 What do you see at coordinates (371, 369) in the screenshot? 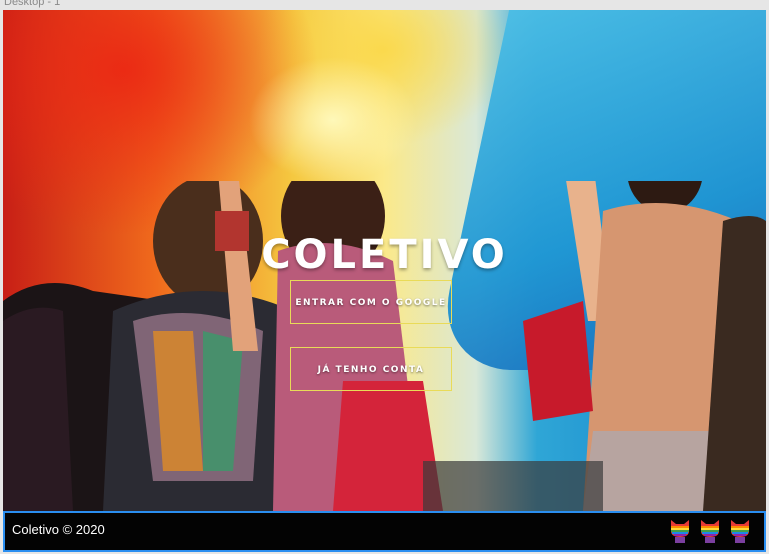
I see `existing-account-button: JÁ TENHO CONTA` at bounding box center [371, 369].